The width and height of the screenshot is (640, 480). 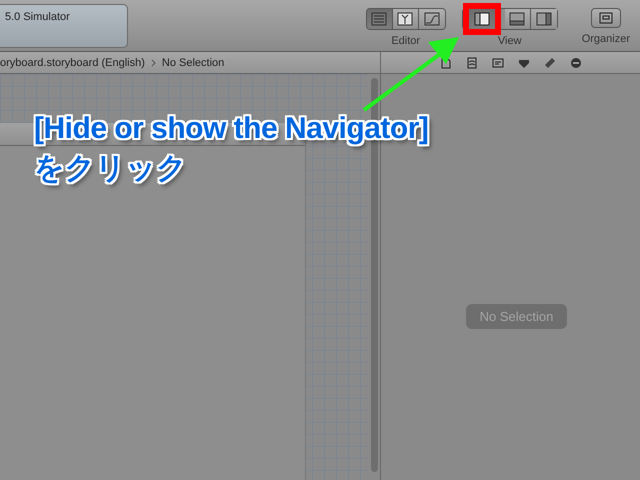 I want to click on organizer-button, so click(x=605, y=18).